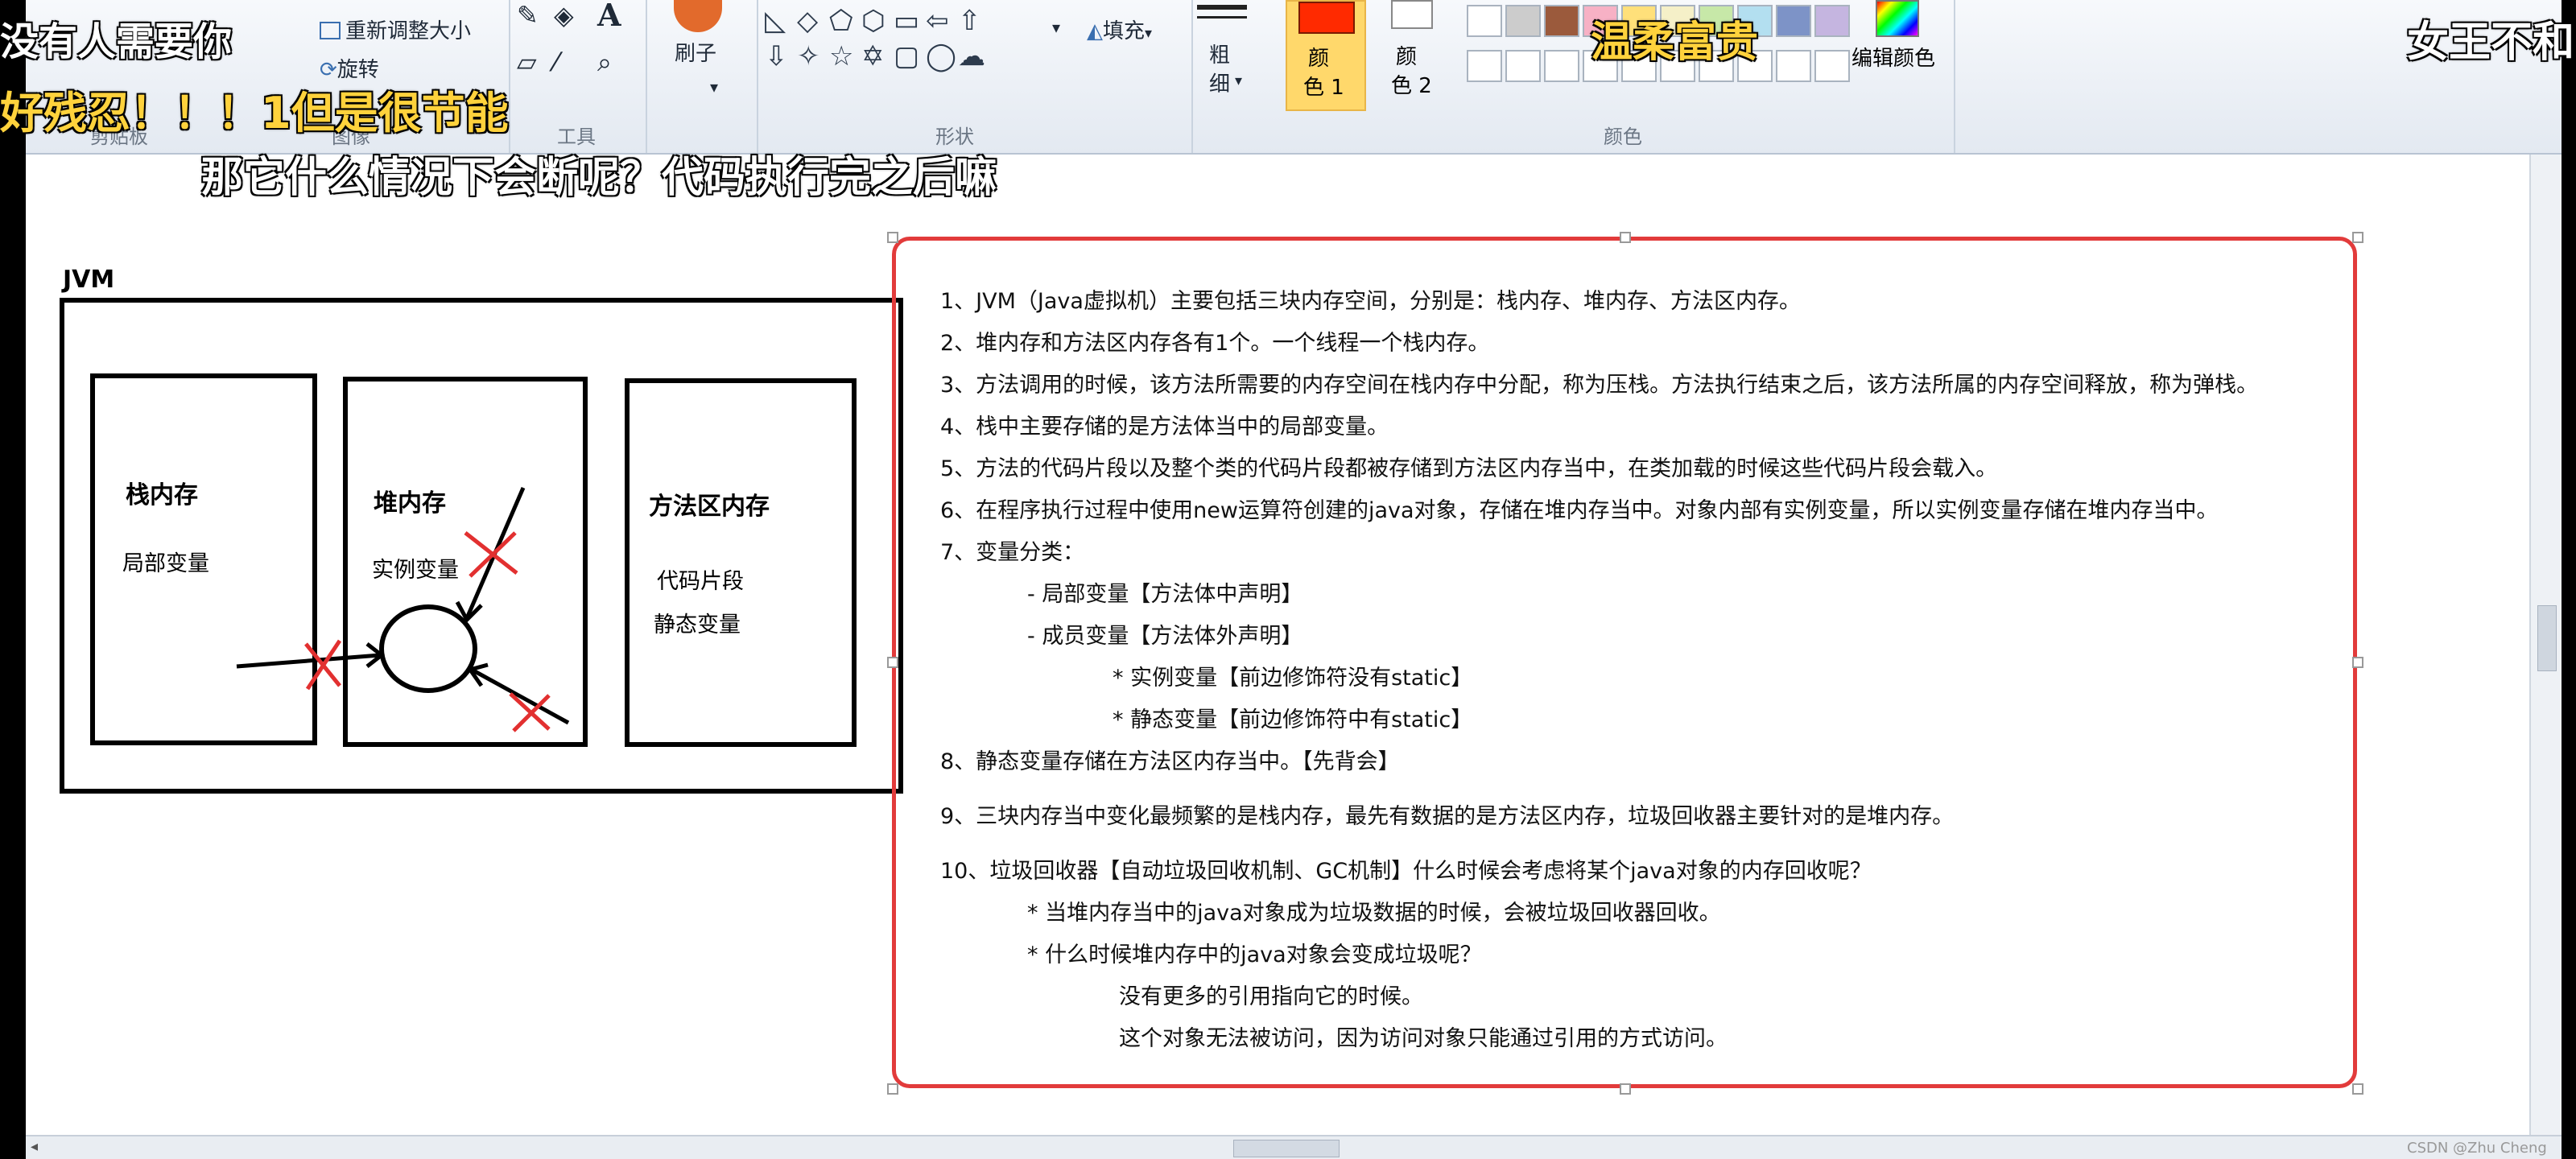 The width and height of the screenshot is (2576, 1159). What do you see at coordinates (841, 56) in the screenshot?
I see `star5-shape-icon: ☆` at bounding box center [841, 56].